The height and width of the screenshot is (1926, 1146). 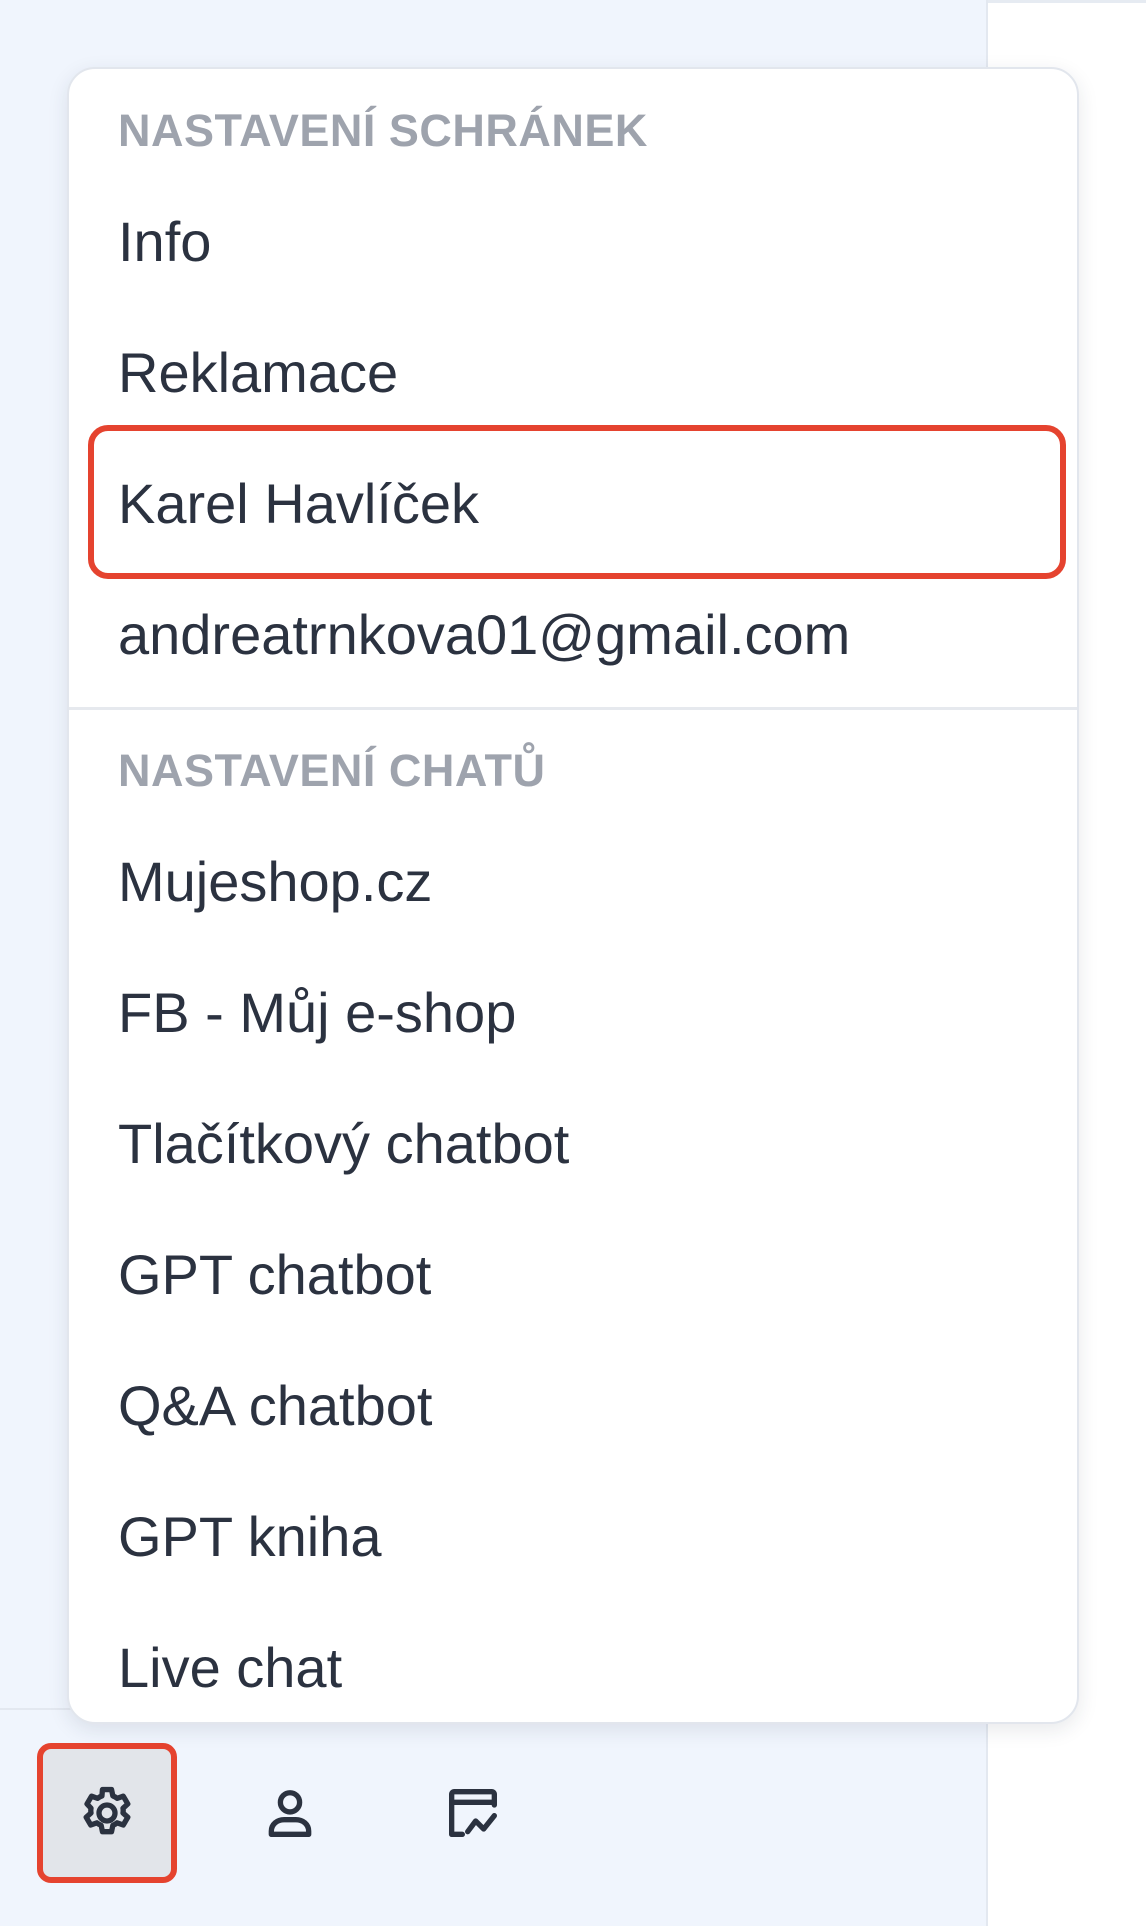 I want to click on section-label-mailboxes: NASTAVENÍ SCHRÁNEK, so click(x=383, y=130).